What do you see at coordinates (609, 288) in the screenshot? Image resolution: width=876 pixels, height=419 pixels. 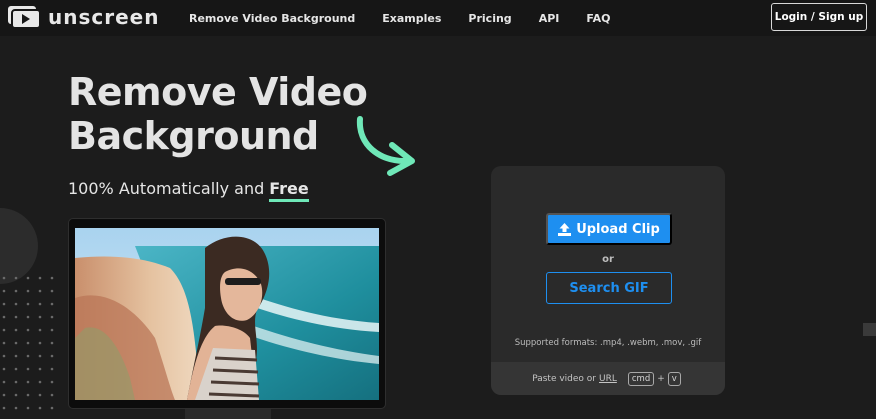 I see `search-gif-button: Search GIF` at bounding box center [609, 288].